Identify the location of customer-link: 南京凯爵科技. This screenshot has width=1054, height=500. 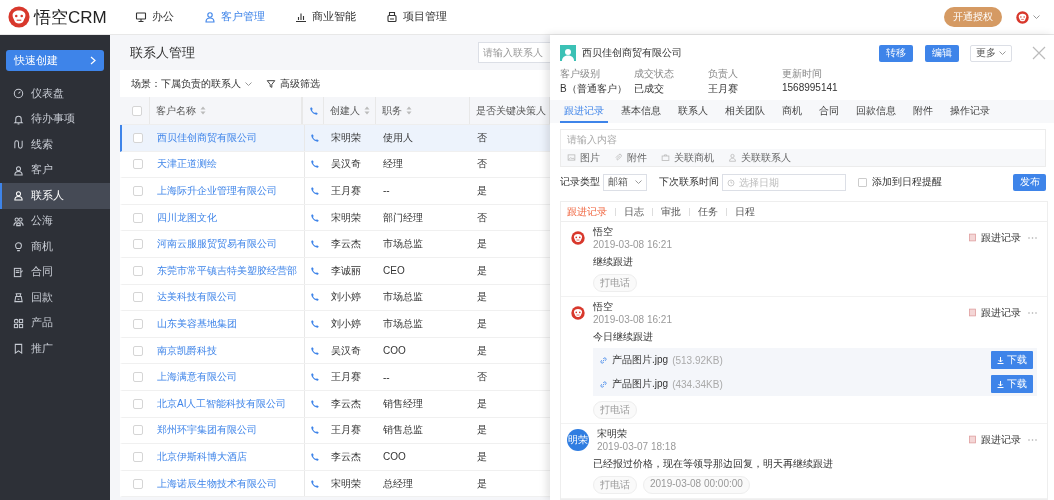
(187, 350).